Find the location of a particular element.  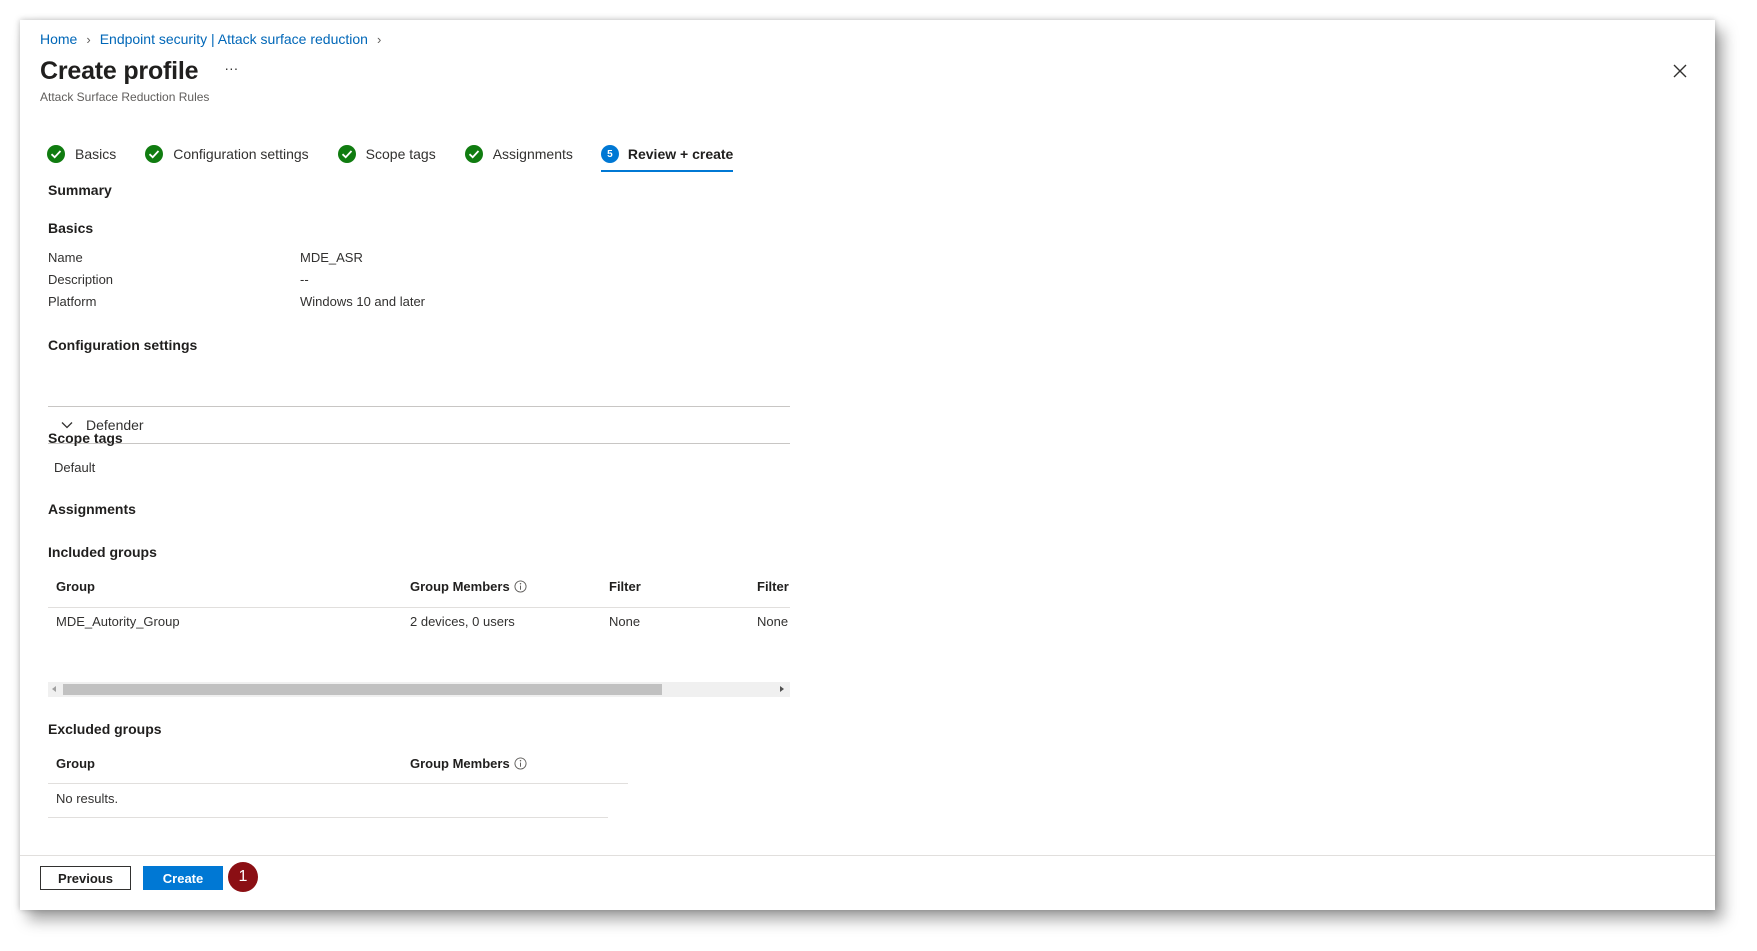

included-groups-heading: Included groups is located at coordinates (102, 552).